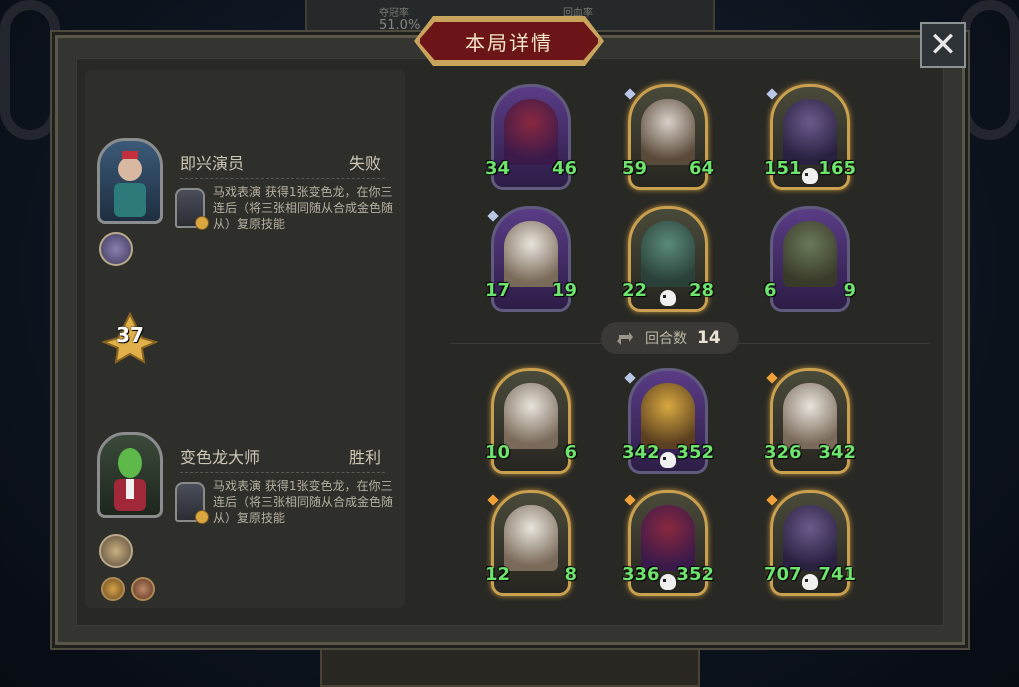 The image size is (1019, 687). I want to click on rat-pirate-icon, so click(668, 132).